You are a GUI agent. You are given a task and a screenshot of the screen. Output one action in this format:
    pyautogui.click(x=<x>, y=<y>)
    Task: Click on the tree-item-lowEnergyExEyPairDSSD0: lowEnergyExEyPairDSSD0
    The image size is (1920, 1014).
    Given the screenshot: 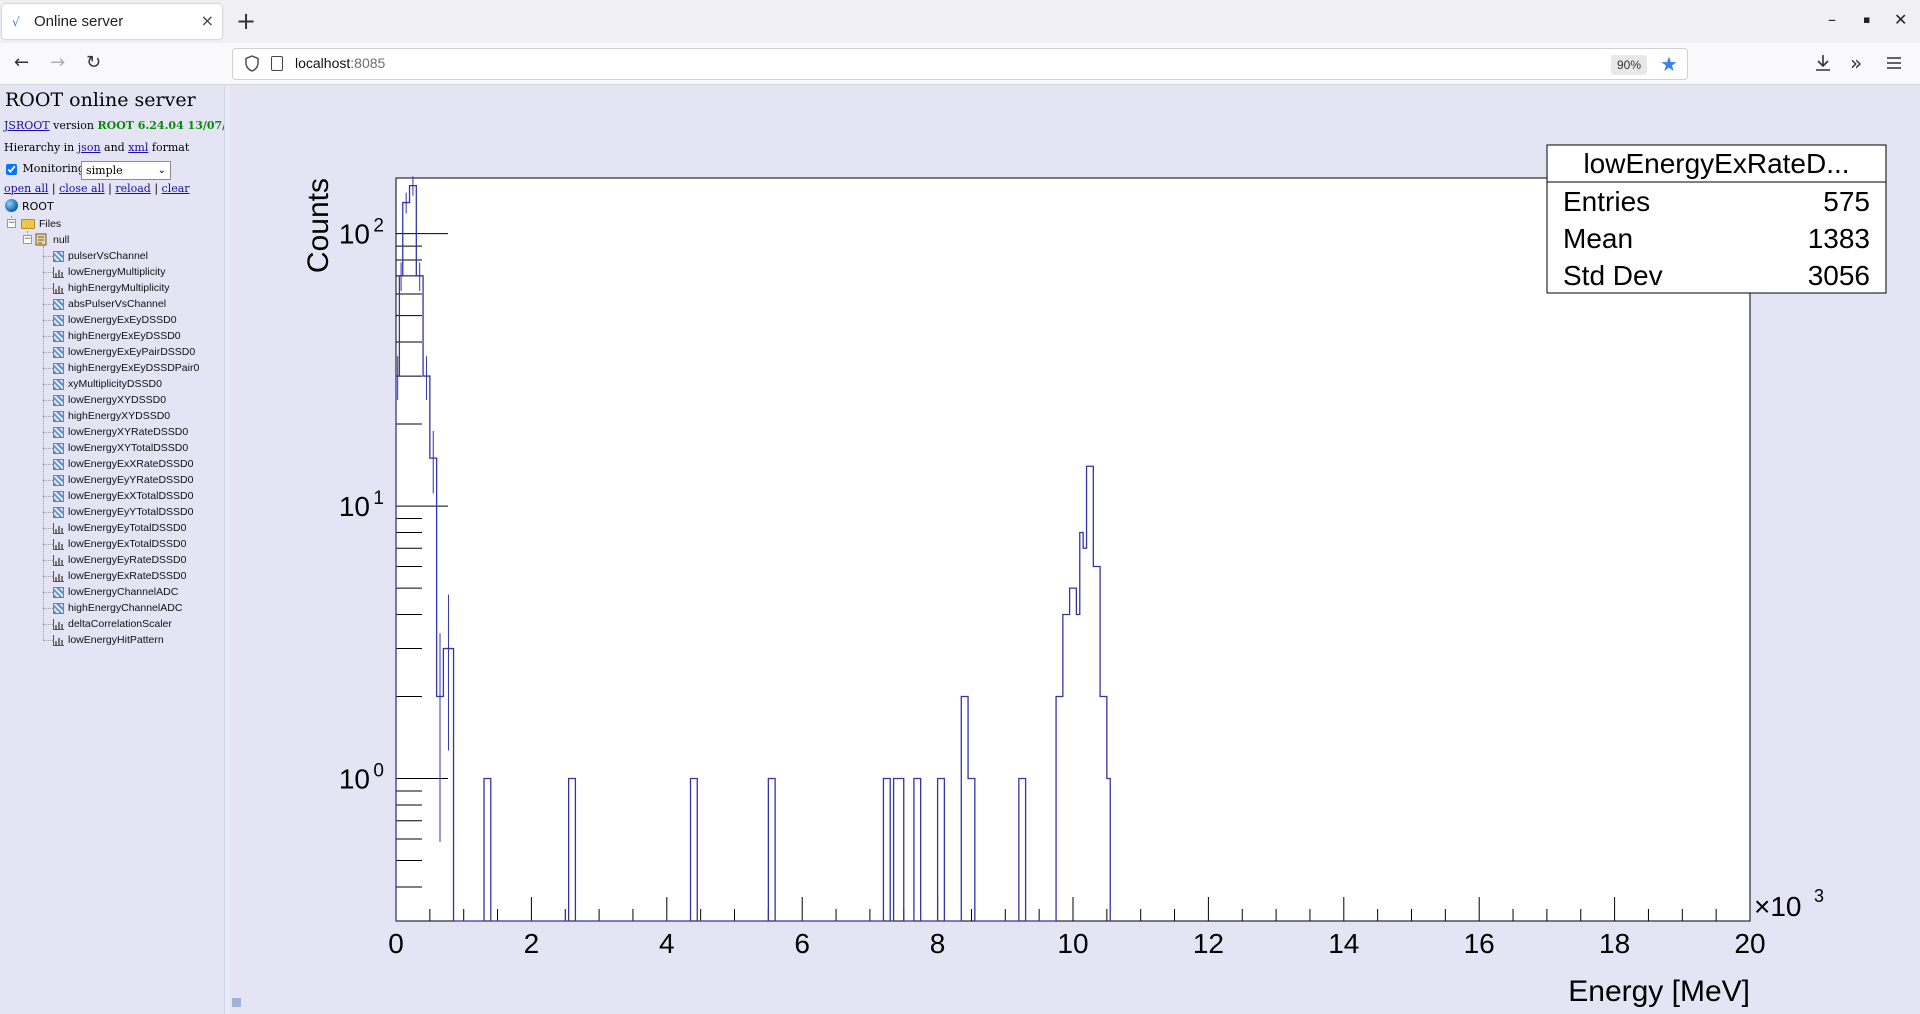 What is the action you would take?
    pyautogui.click(x=131, y=352)
    